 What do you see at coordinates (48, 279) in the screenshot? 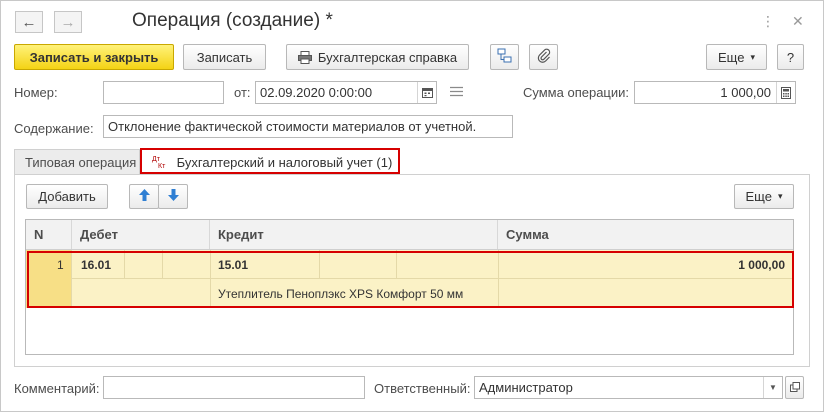
I see `row-number-cell` at bounding box center [48, 279].